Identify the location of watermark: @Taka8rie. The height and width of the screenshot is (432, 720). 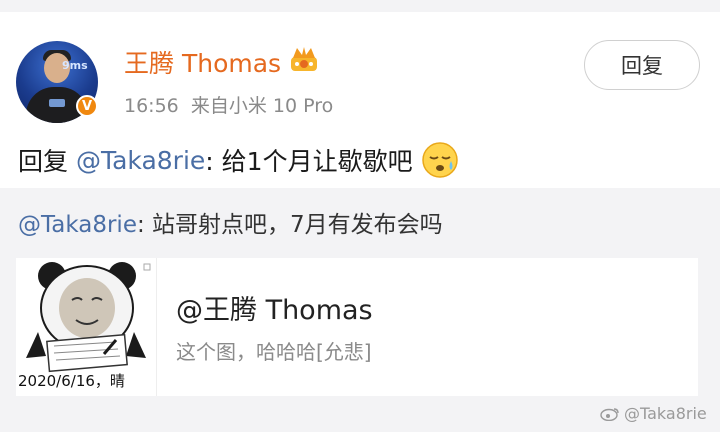
(653, 413).